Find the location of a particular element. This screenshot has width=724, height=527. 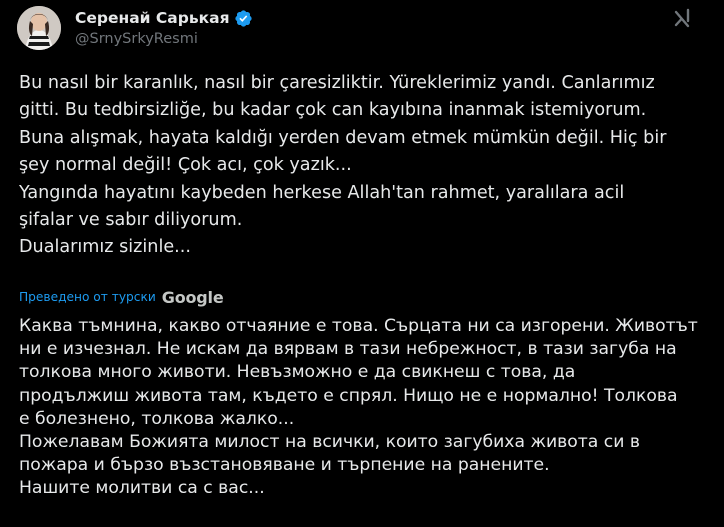

avatar is located at coordinates (39, 28).